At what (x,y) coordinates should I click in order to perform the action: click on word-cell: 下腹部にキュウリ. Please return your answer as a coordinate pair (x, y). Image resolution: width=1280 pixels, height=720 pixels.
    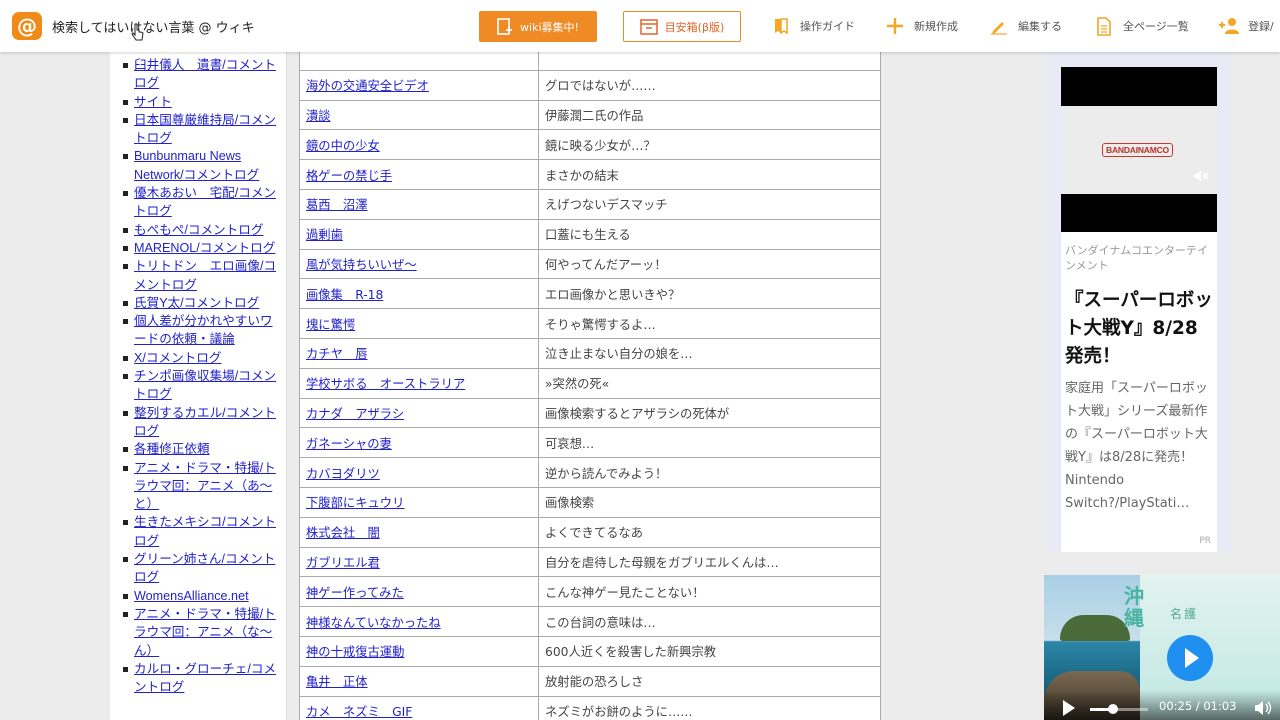
    Looking at the image, I should click on (419, 502).